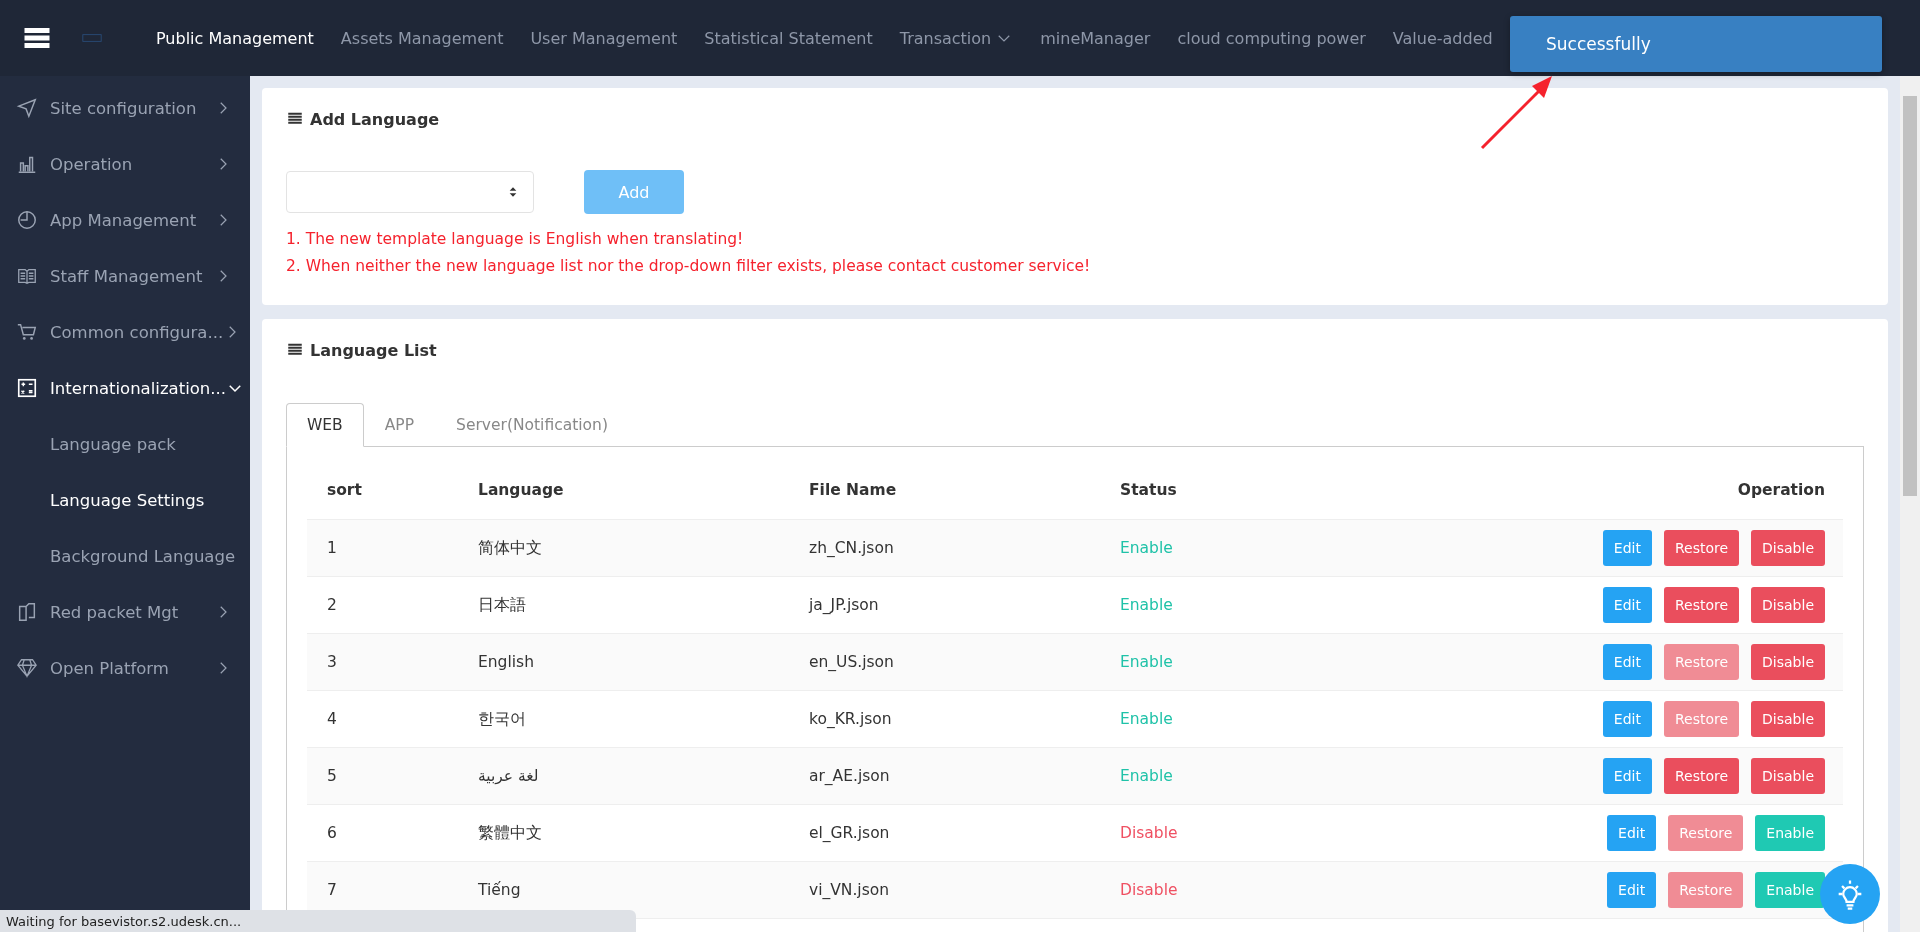  I want to click on table-cell: 3, so click(382, 662).